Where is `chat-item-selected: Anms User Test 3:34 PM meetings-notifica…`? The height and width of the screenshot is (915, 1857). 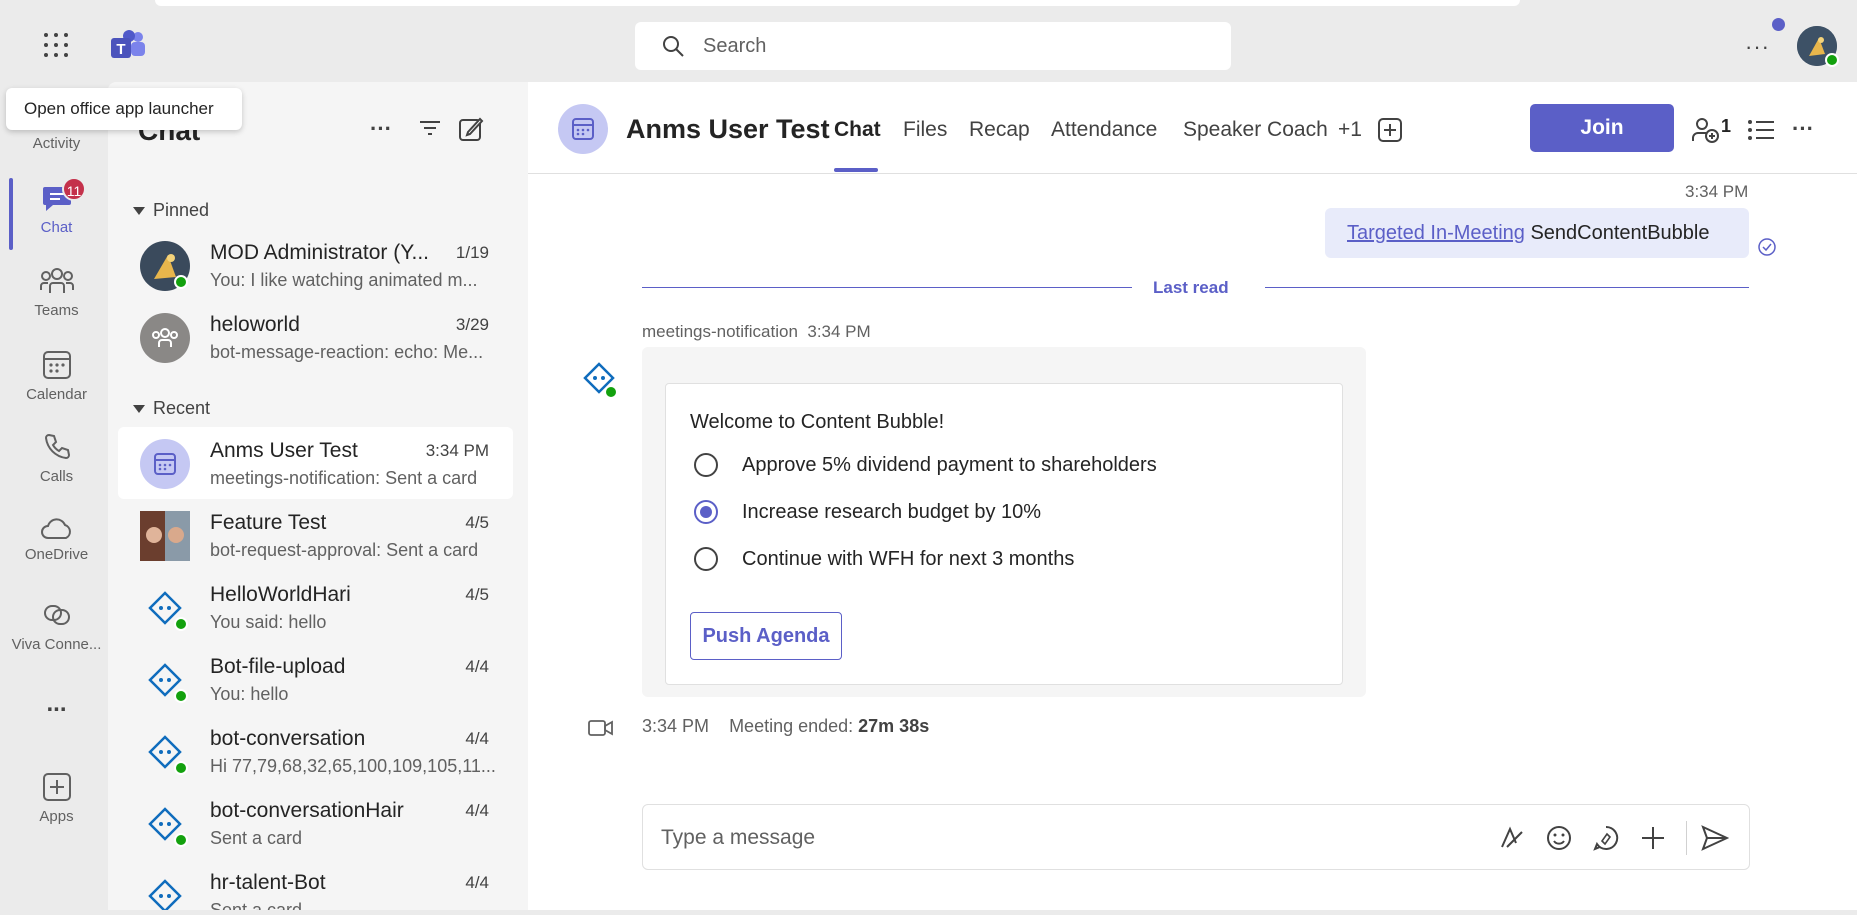 chat-item-selected: Anms User Test 3:34 PM meetings-notifica… is located at coordinates (315, 463).